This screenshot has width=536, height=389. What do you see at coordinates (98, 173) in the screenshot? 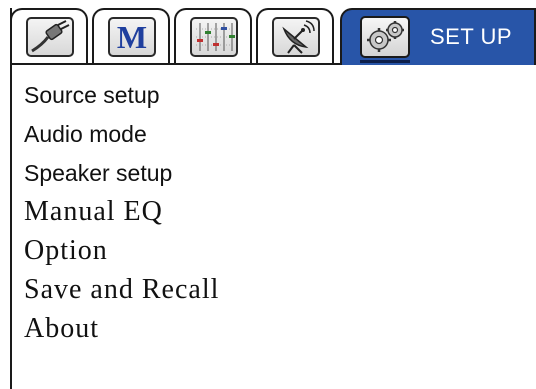
I see `menu-item-speaker-setup: Speaker setup` at bounding box center [98, 173].